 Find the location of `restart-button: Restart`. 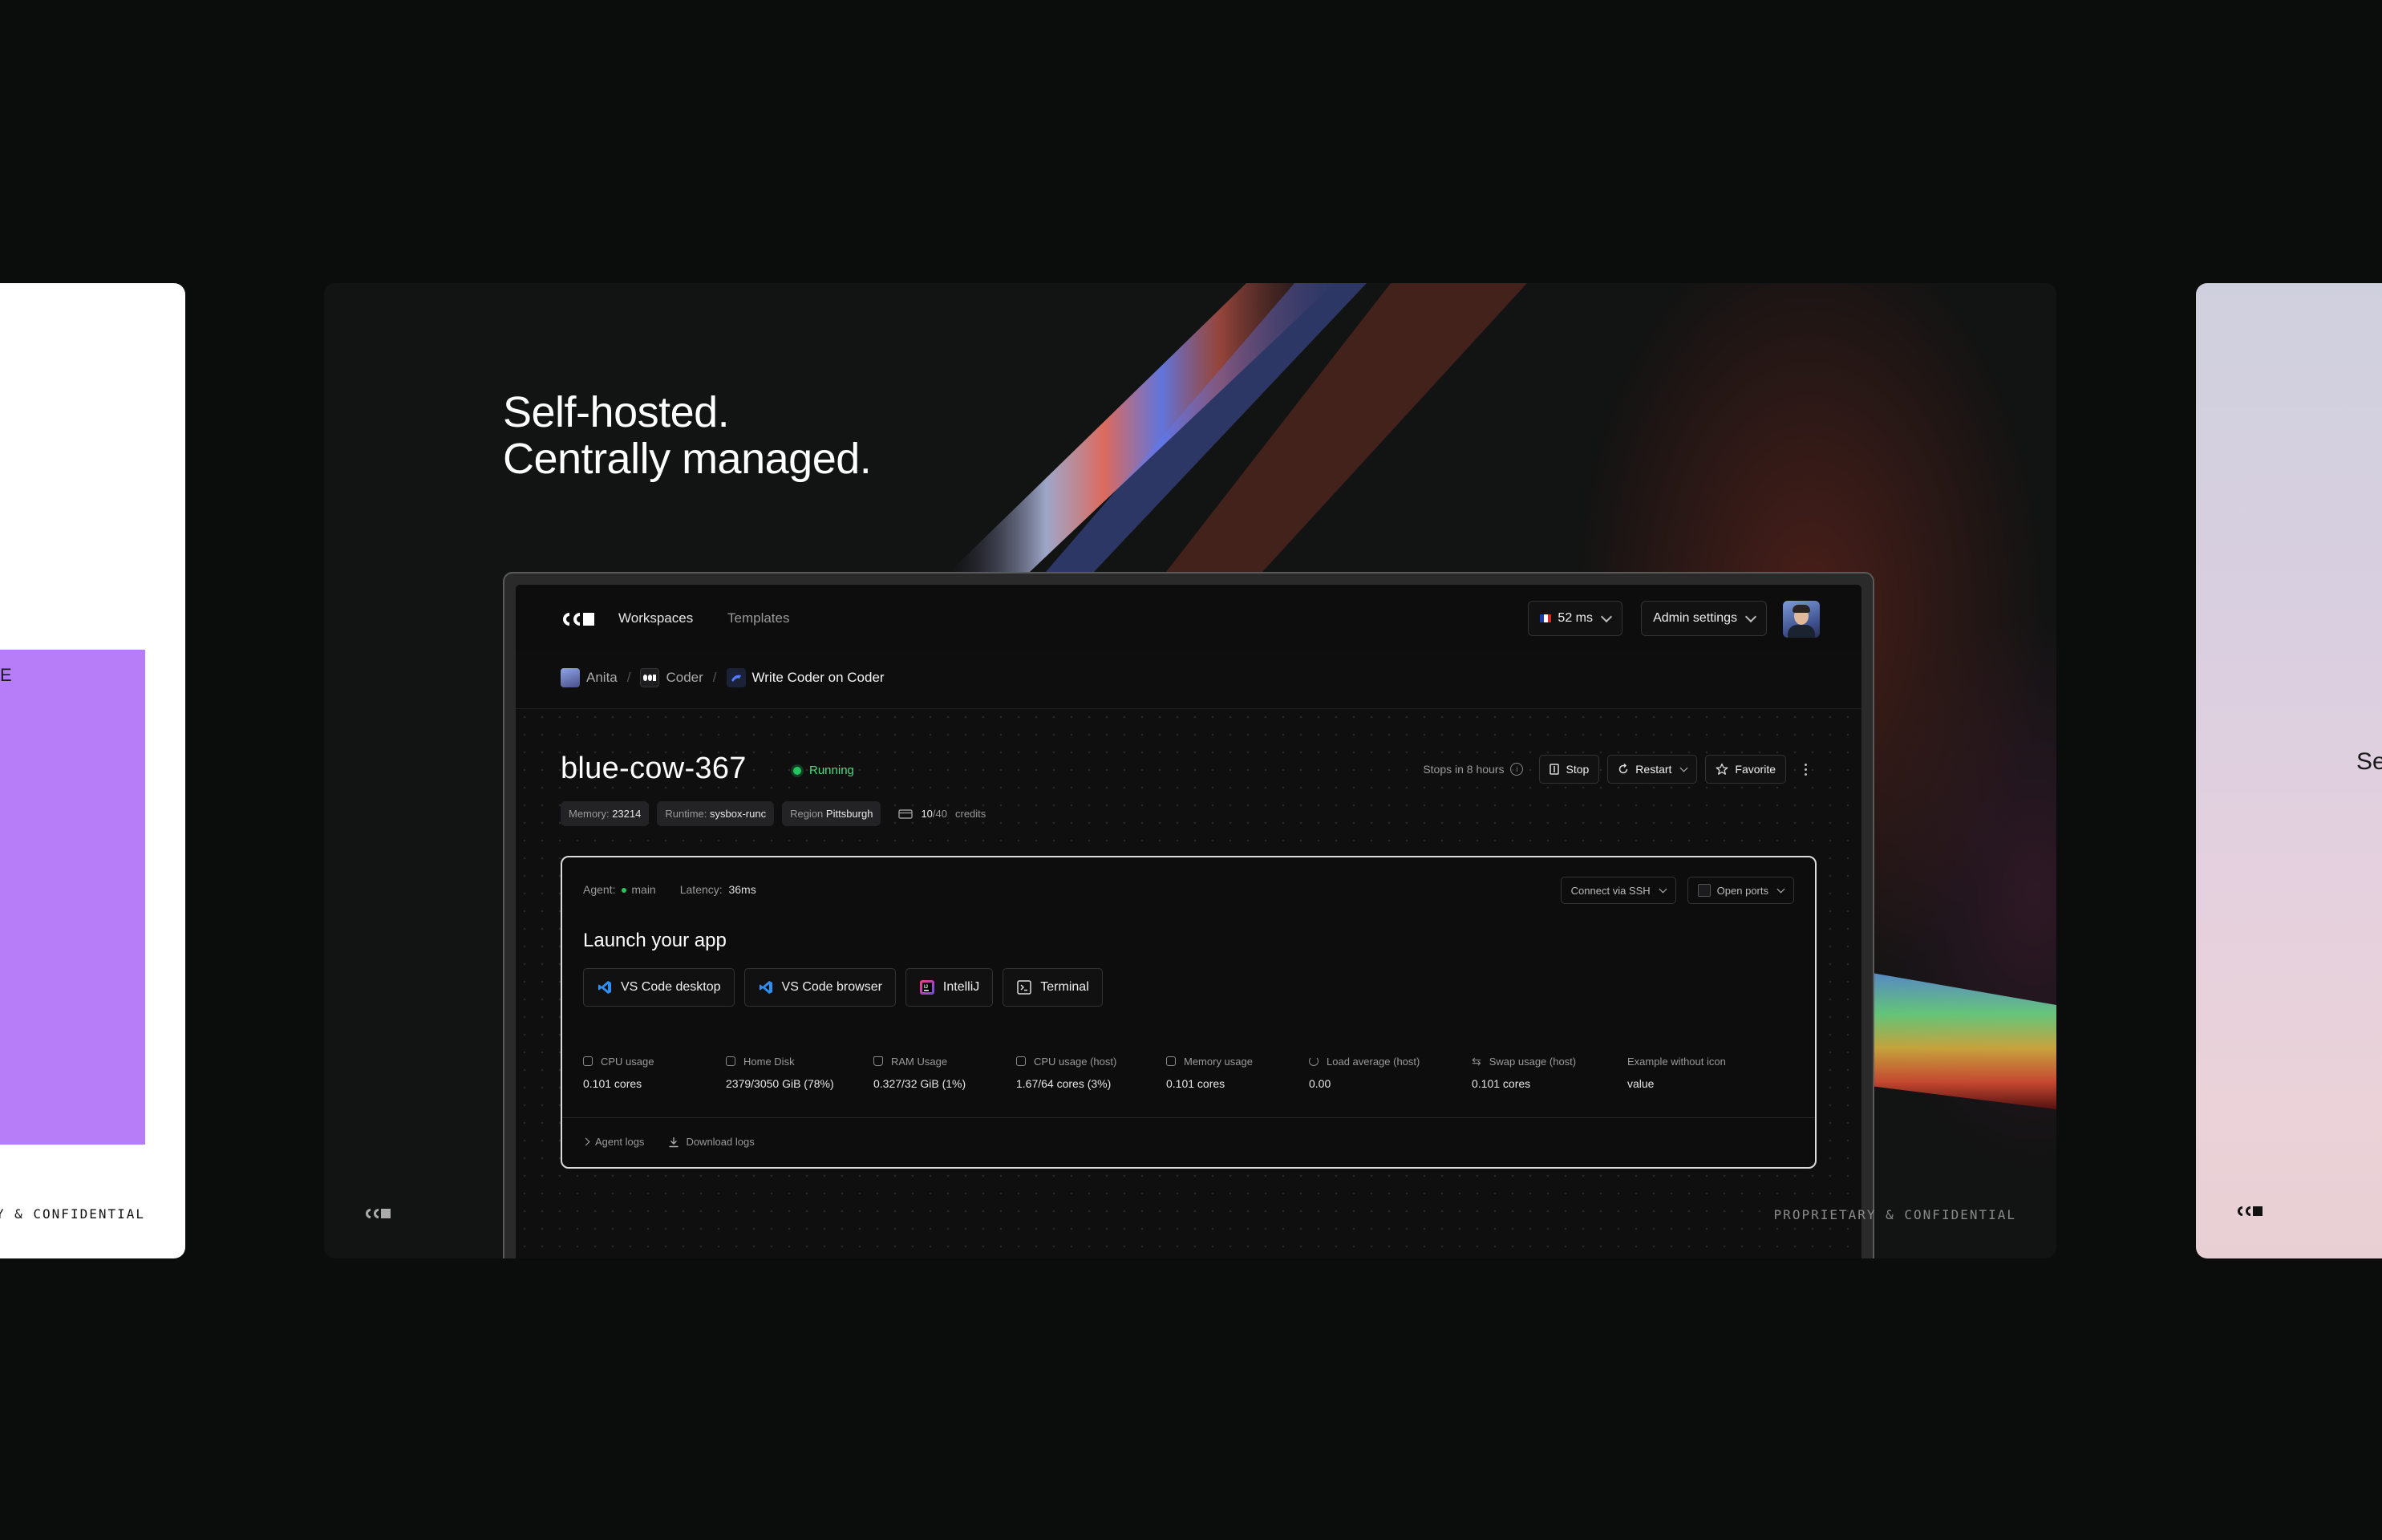

restart-button: Restart is located at coordinates (1652, 769).